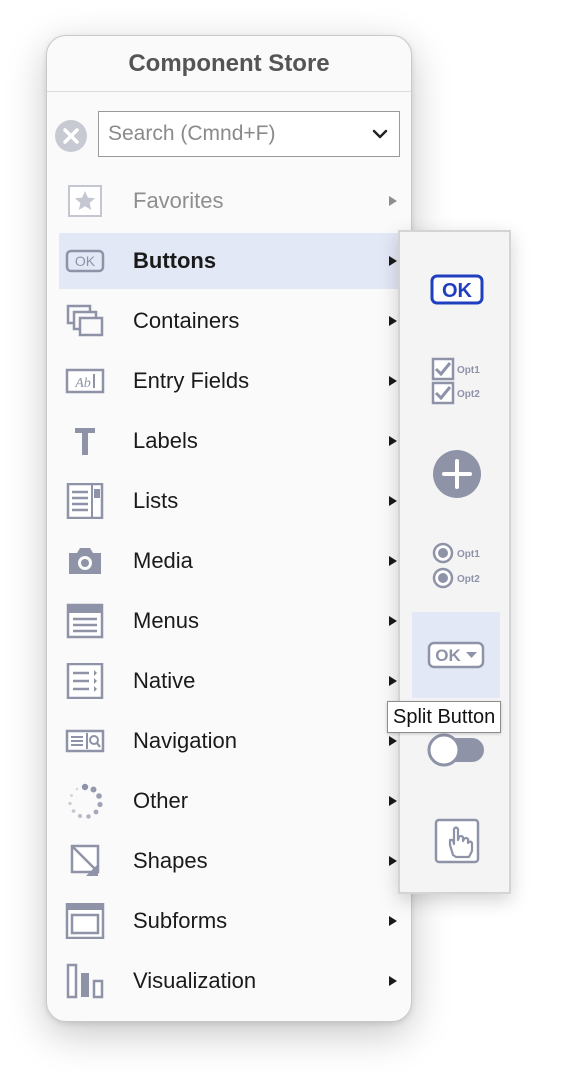  I want to click on svg-text: Ab, so click(82, 383).